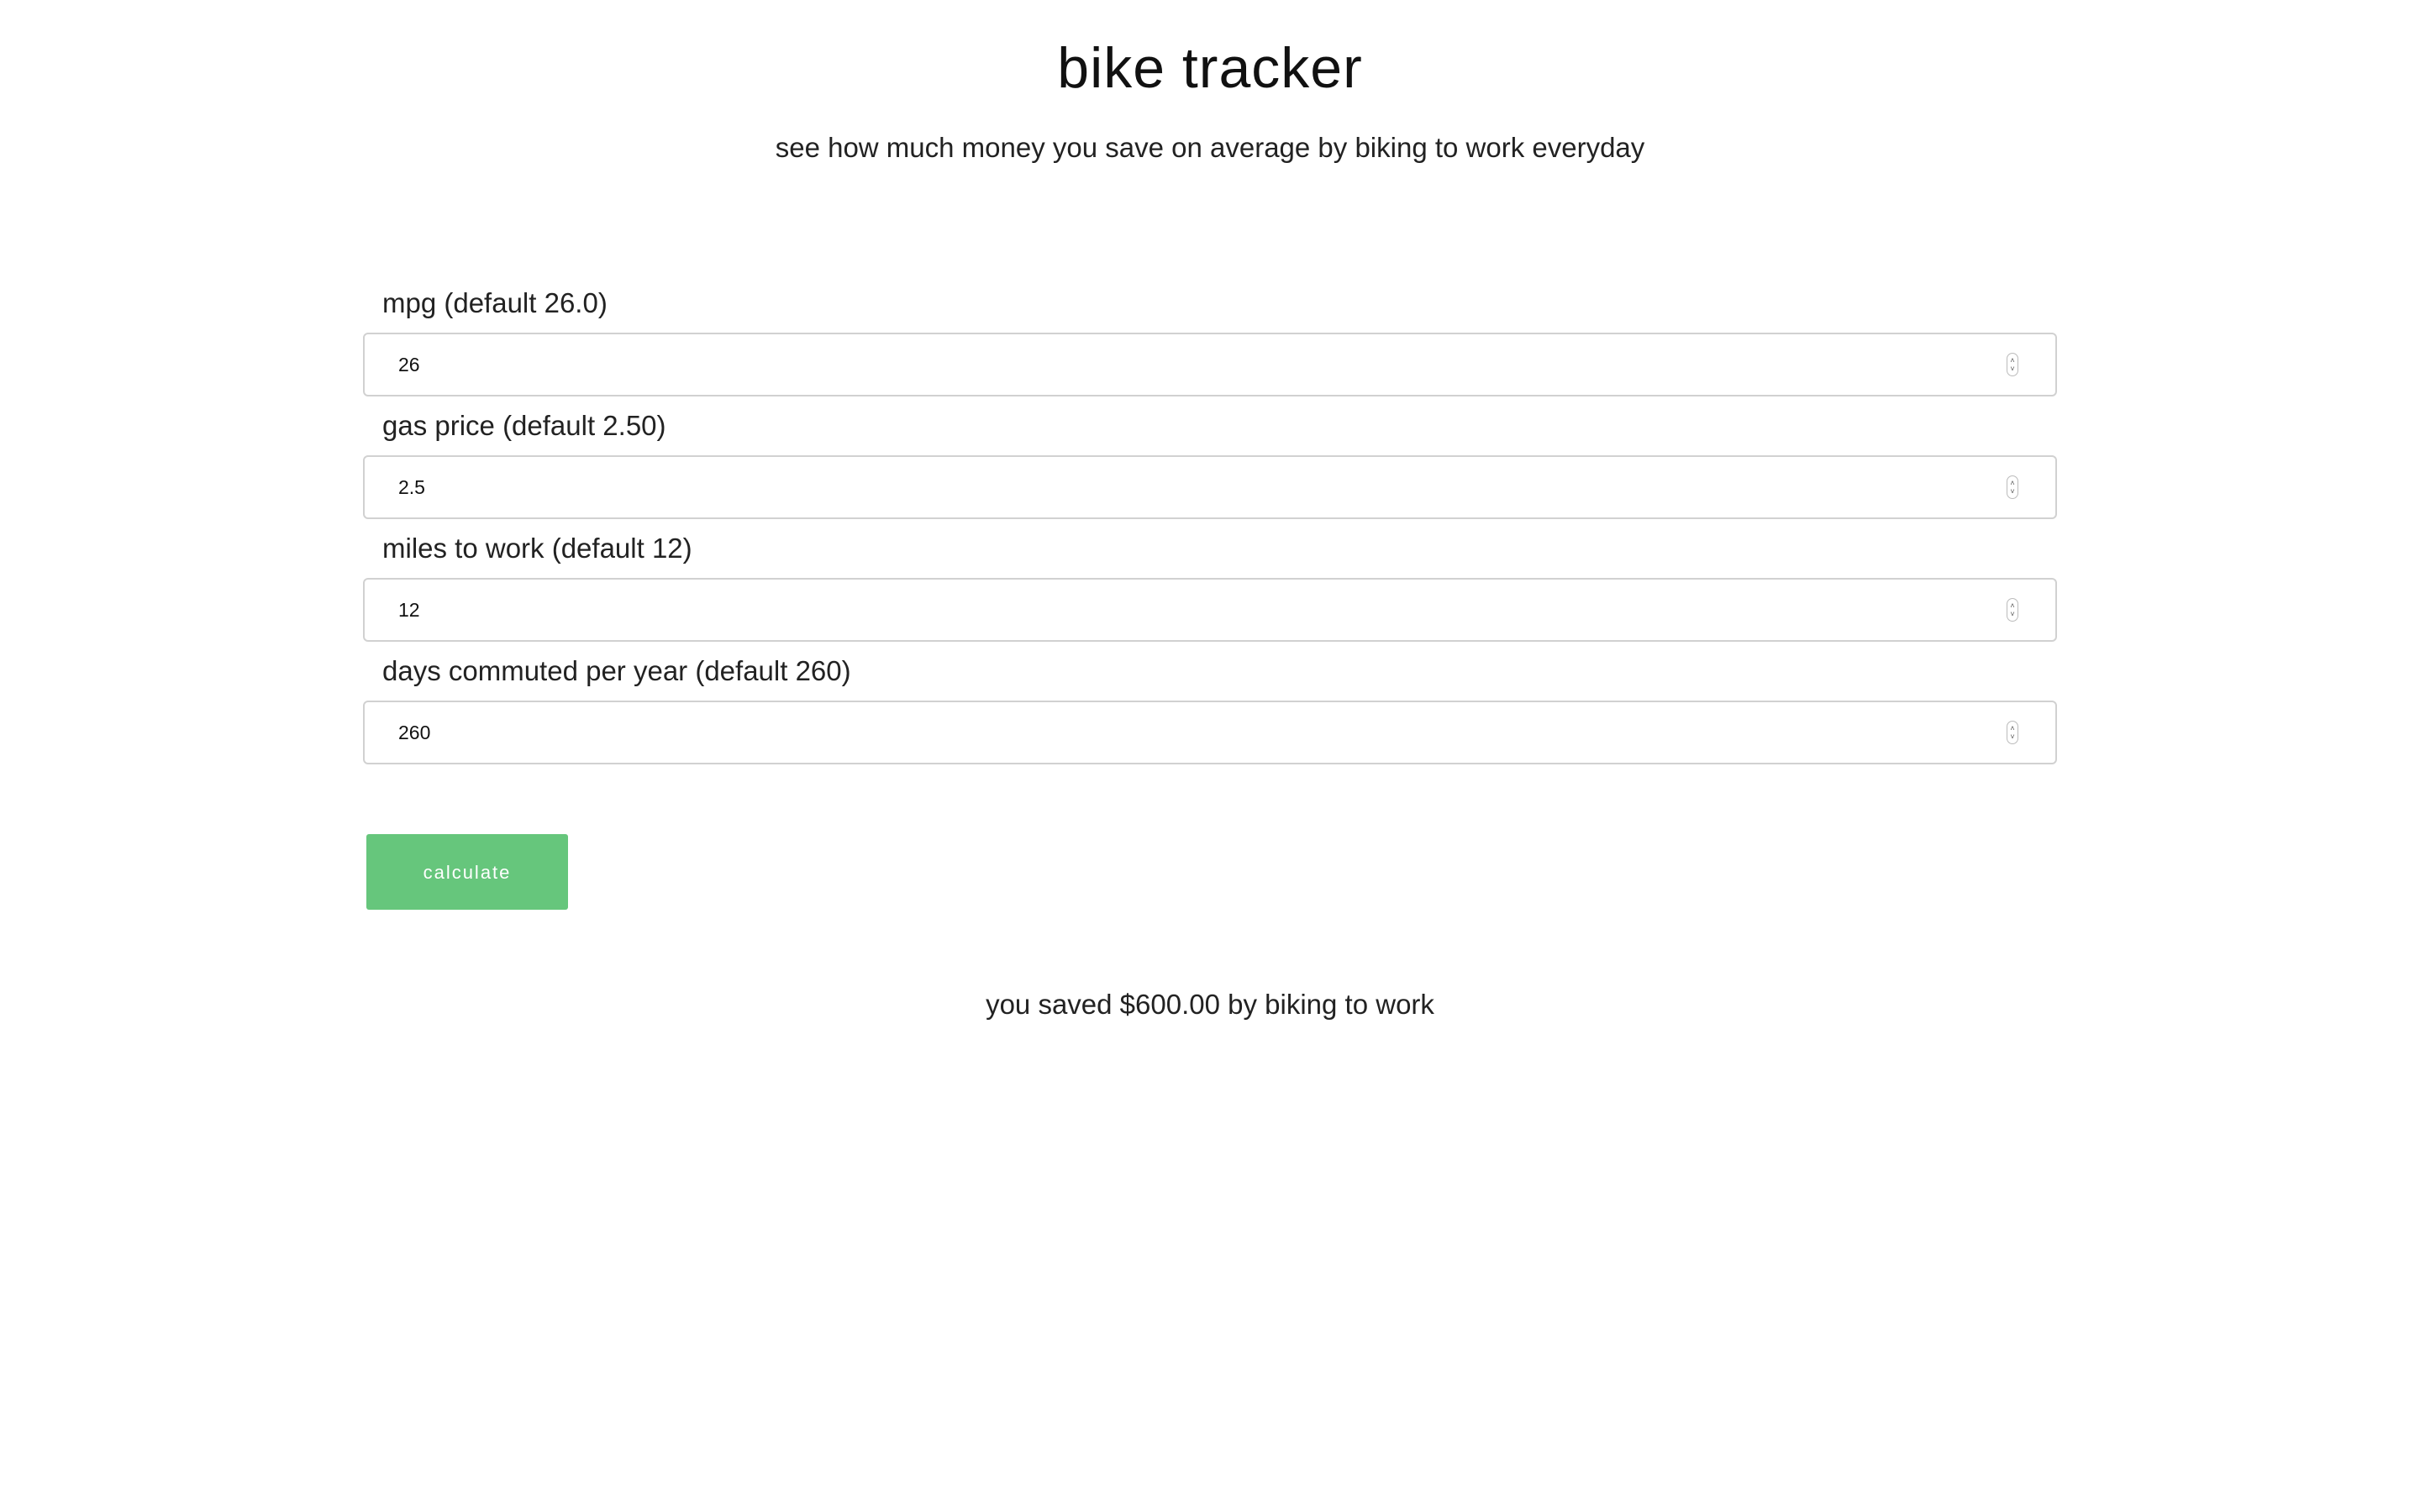 The height and width of the screenshot is (1512, 2420). I want to click on mpg-input: 26 ˄ ˅, so click(1210, 364).